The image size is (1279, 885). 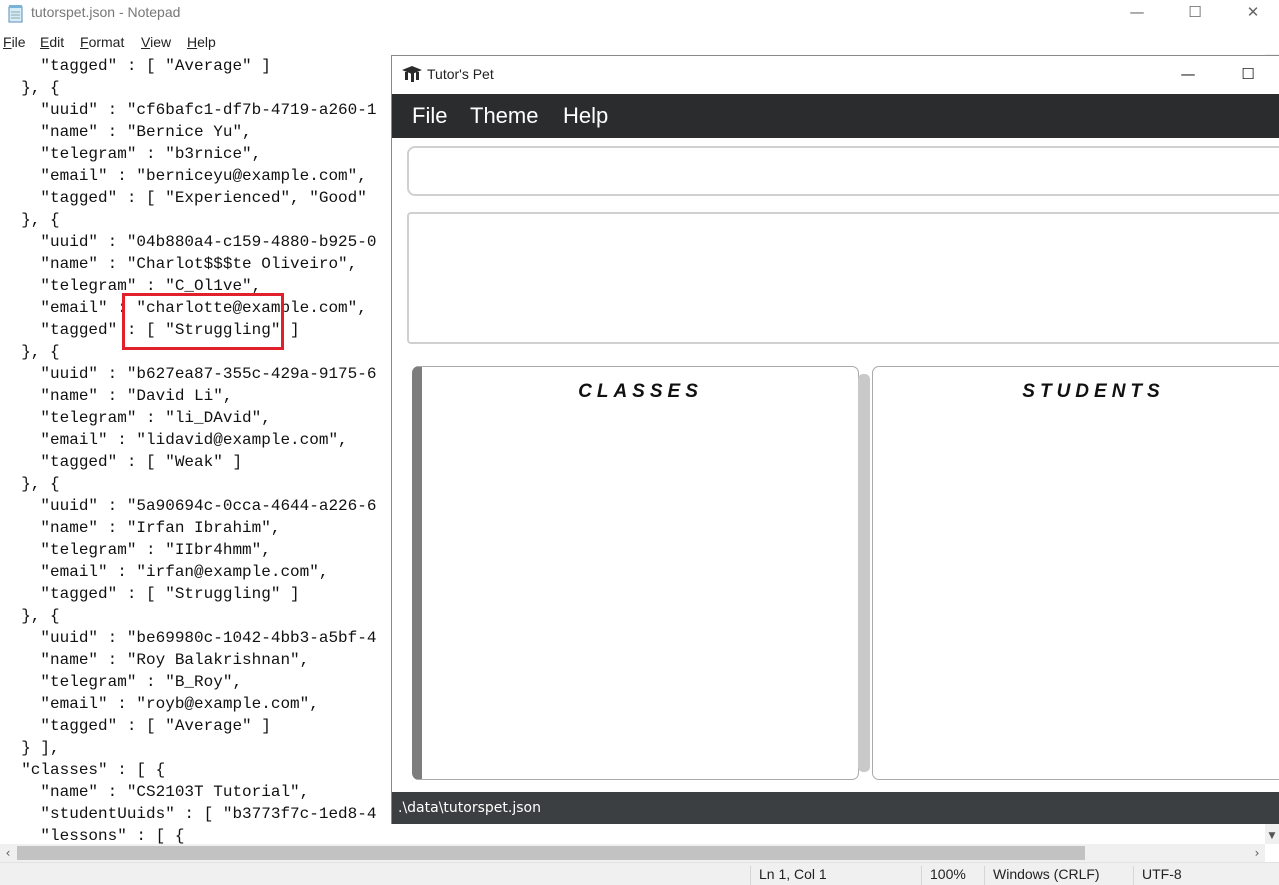 What do you see at coordinates (460, 74) in the screenshot?
I see `tutorspet-window-title: Tutor's Pet` at bounding box center [460, 74].